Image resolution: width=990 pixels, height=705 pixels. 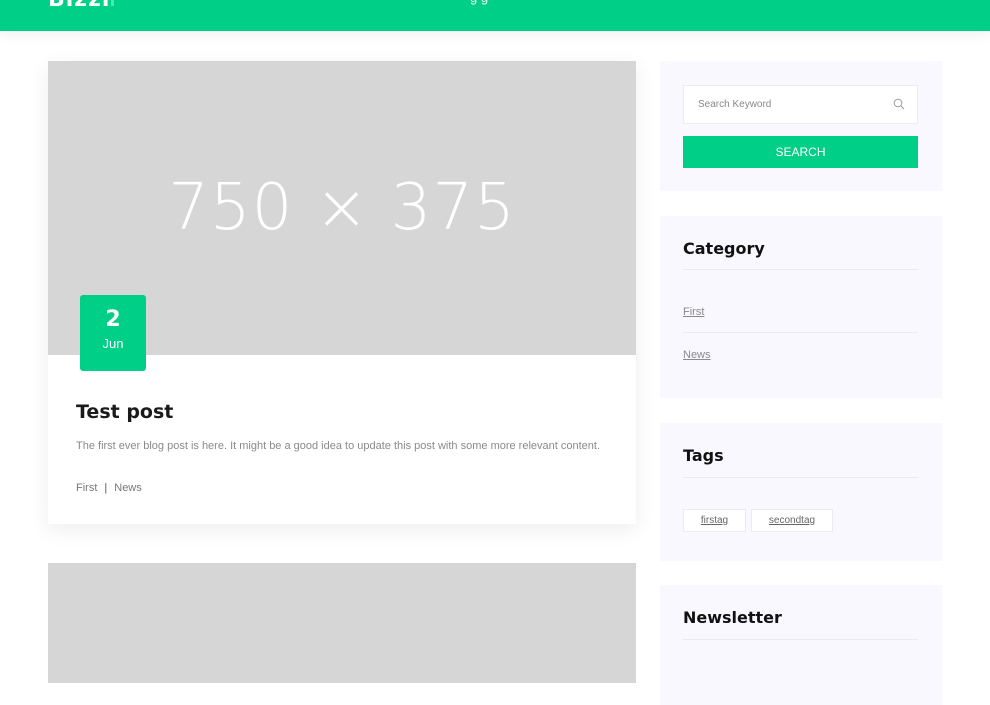 What do you see at coordinates (113, 343) in the screenshot?
I see `post-date-month: Jun` at bounding box center [113, 343].